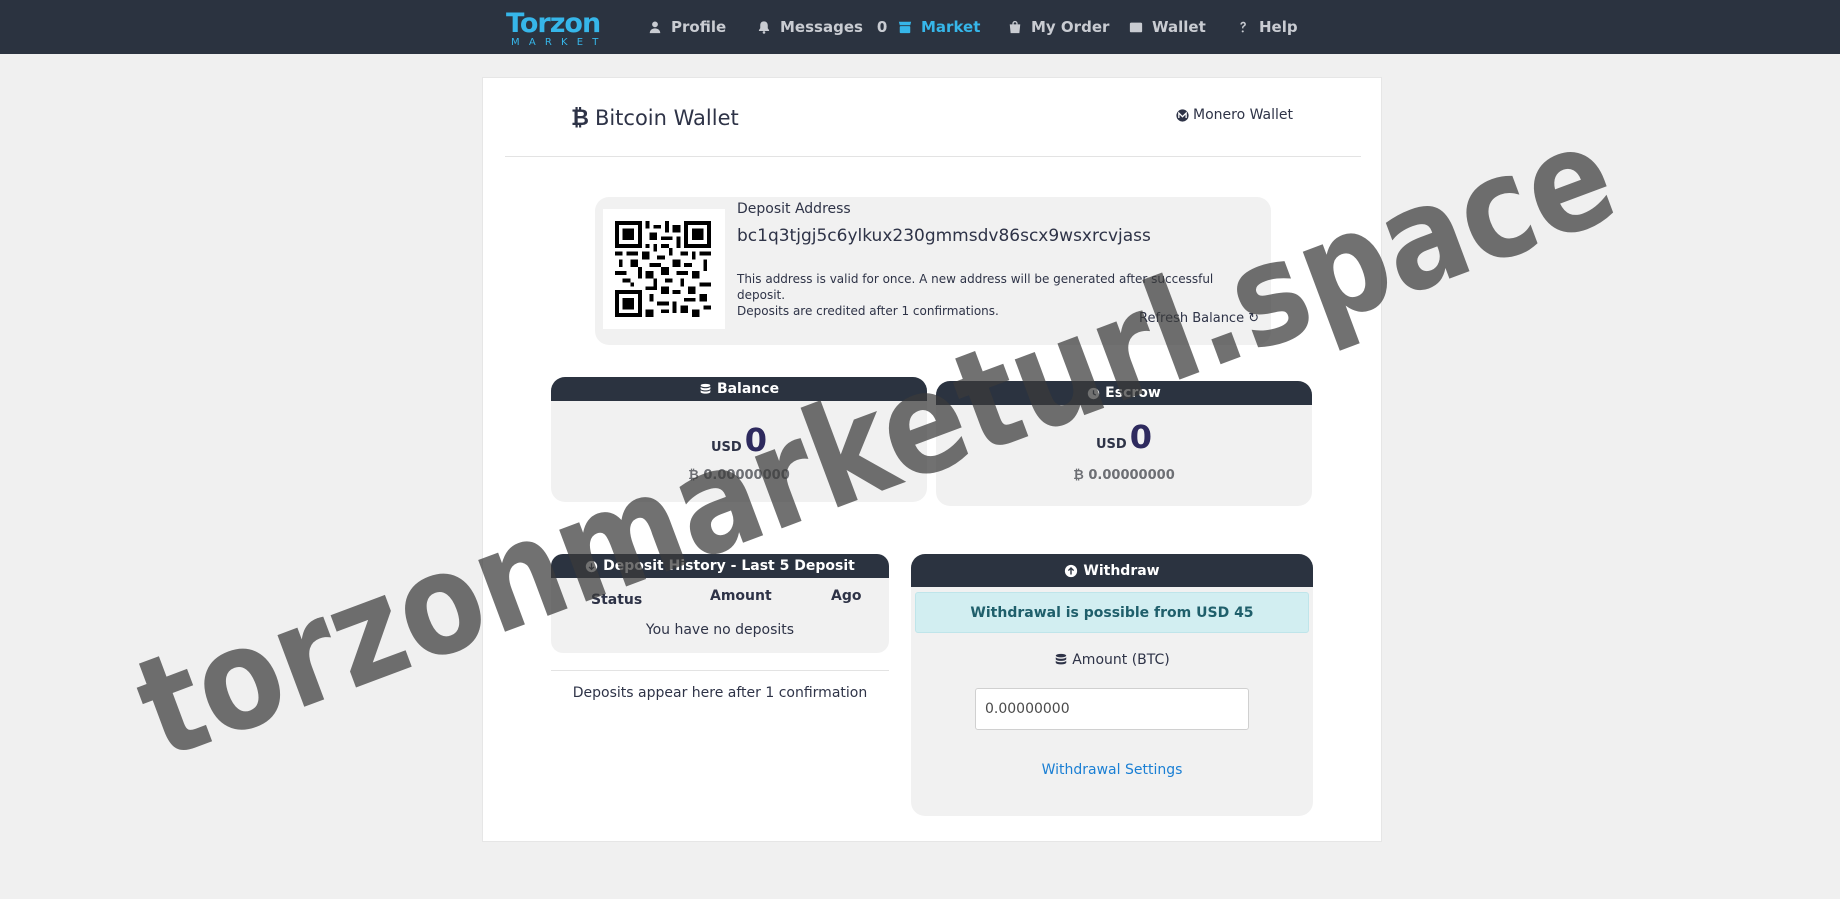 The width and height of the screenshot is (1840, 899). I want to click on amount-label-text: Amount (BTC), so click(1121, 660).